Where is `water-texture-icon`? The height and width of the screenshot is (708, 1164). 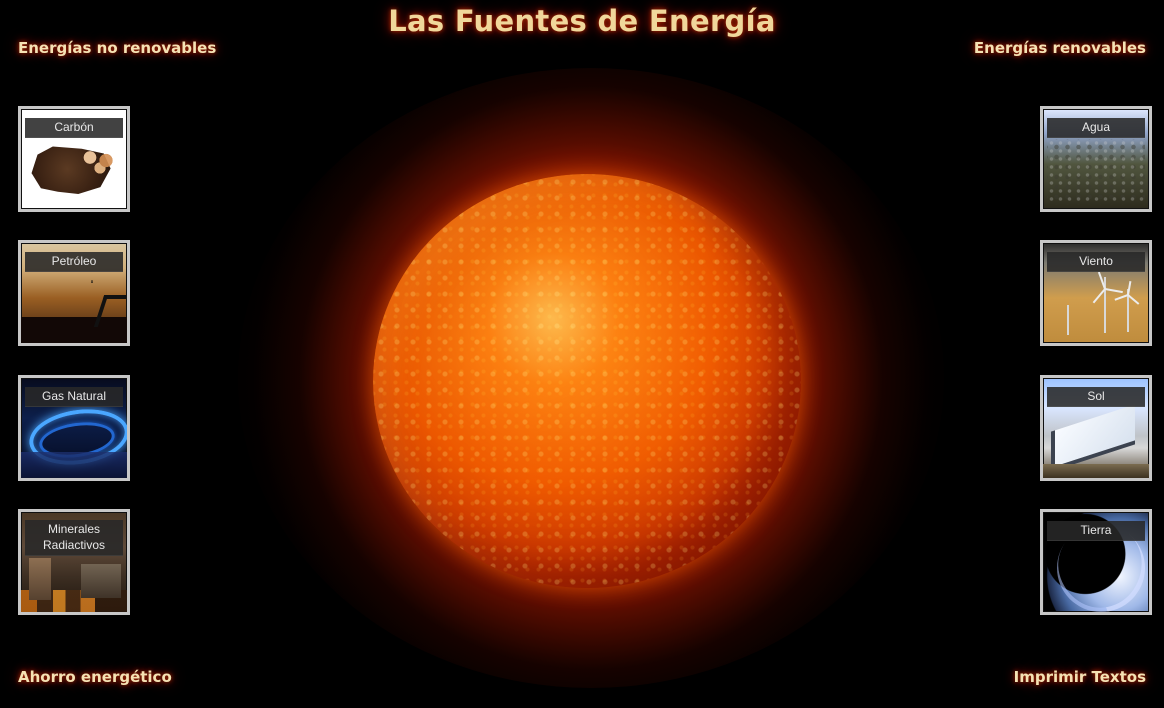
water-texture-icon is located at coordinates (1096, 172).